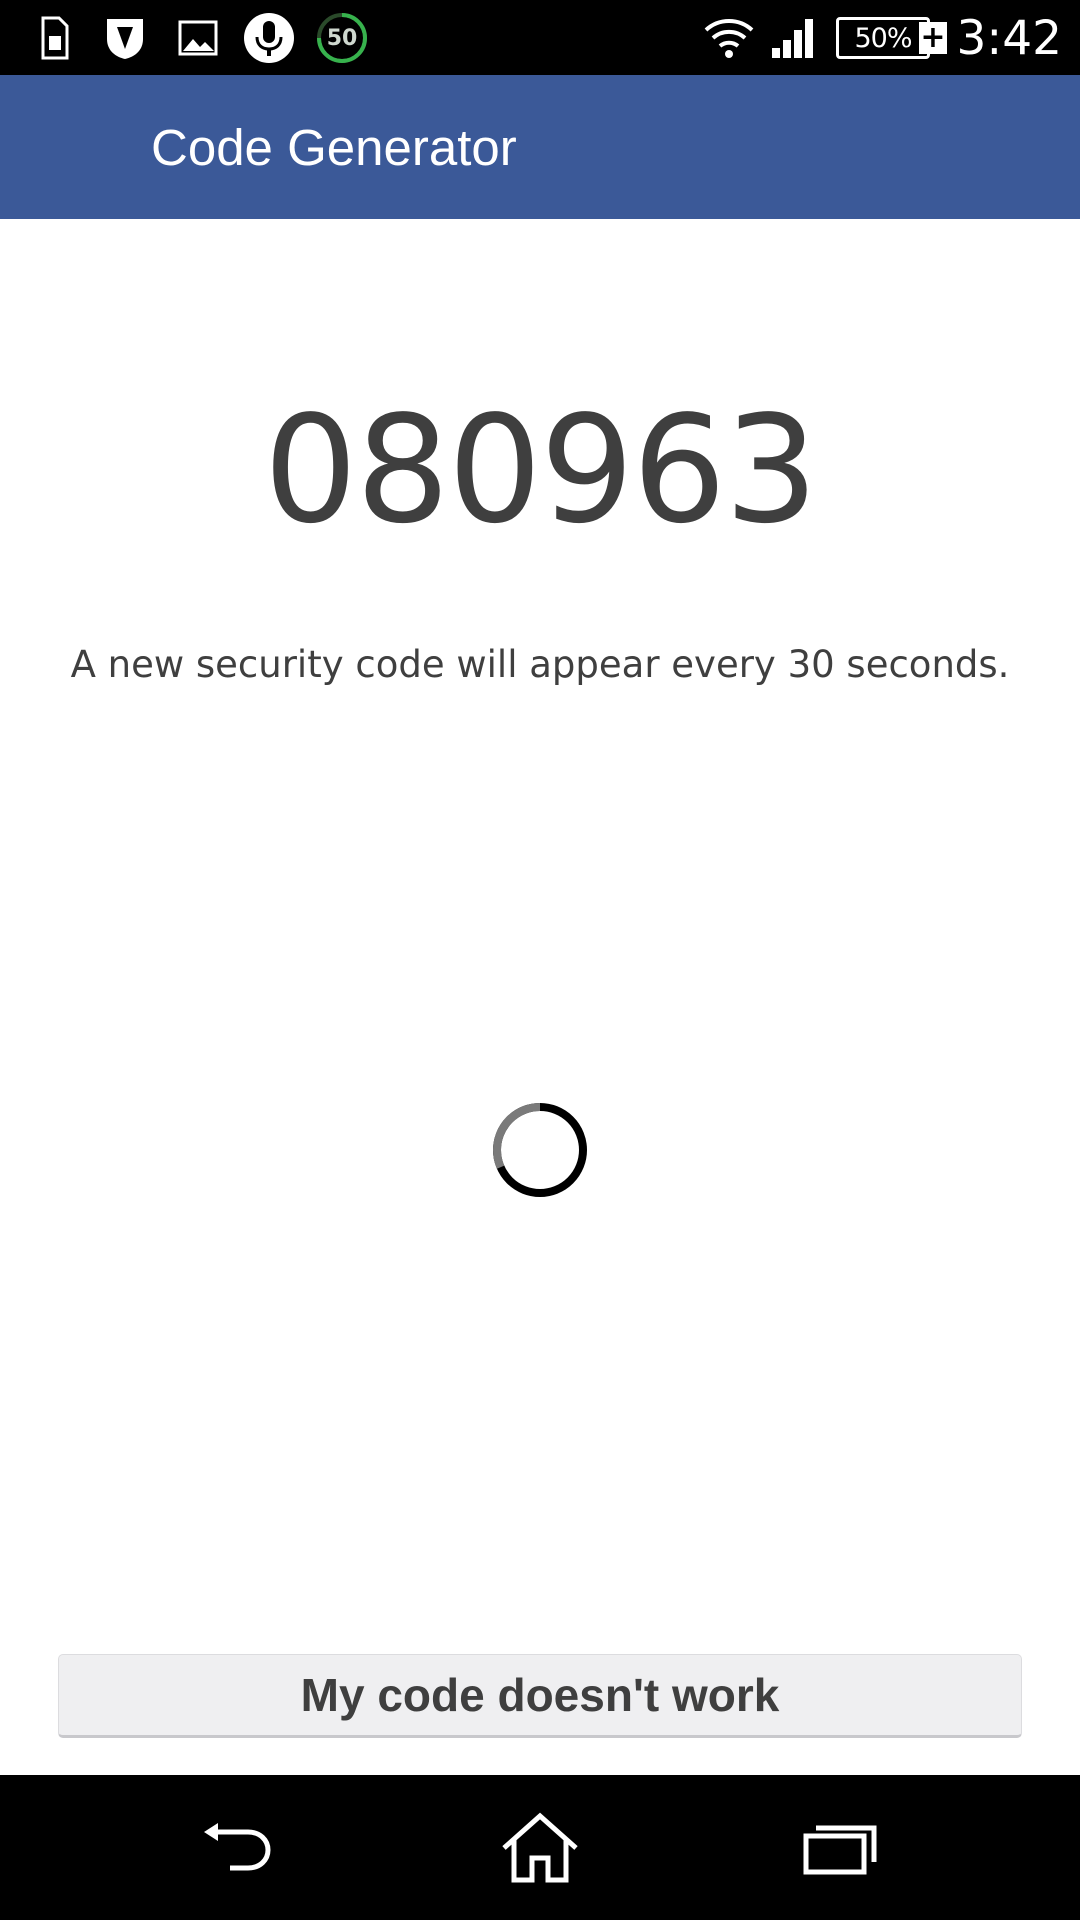 This screenshot has height=1920, width=1080. What do you see at coordinates (541, 470) in the screenshot?
I see `security-code: 080963` at bounding box center [541, 470].